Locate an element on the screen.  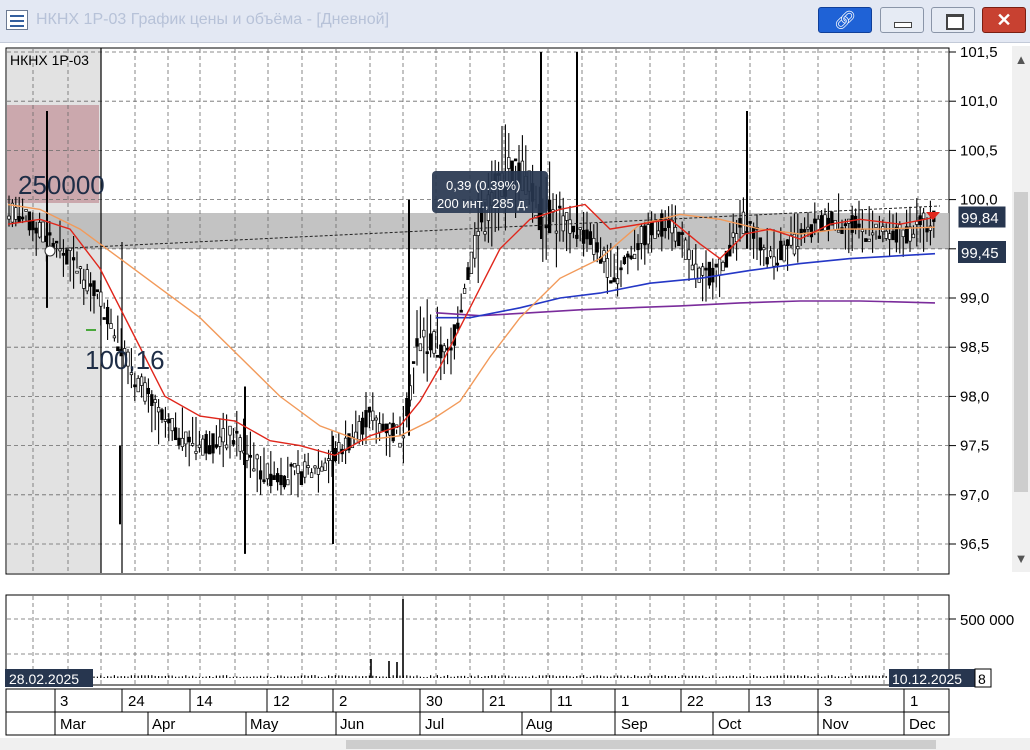
timeline-month: Oct is located at coordinates (730, 724).